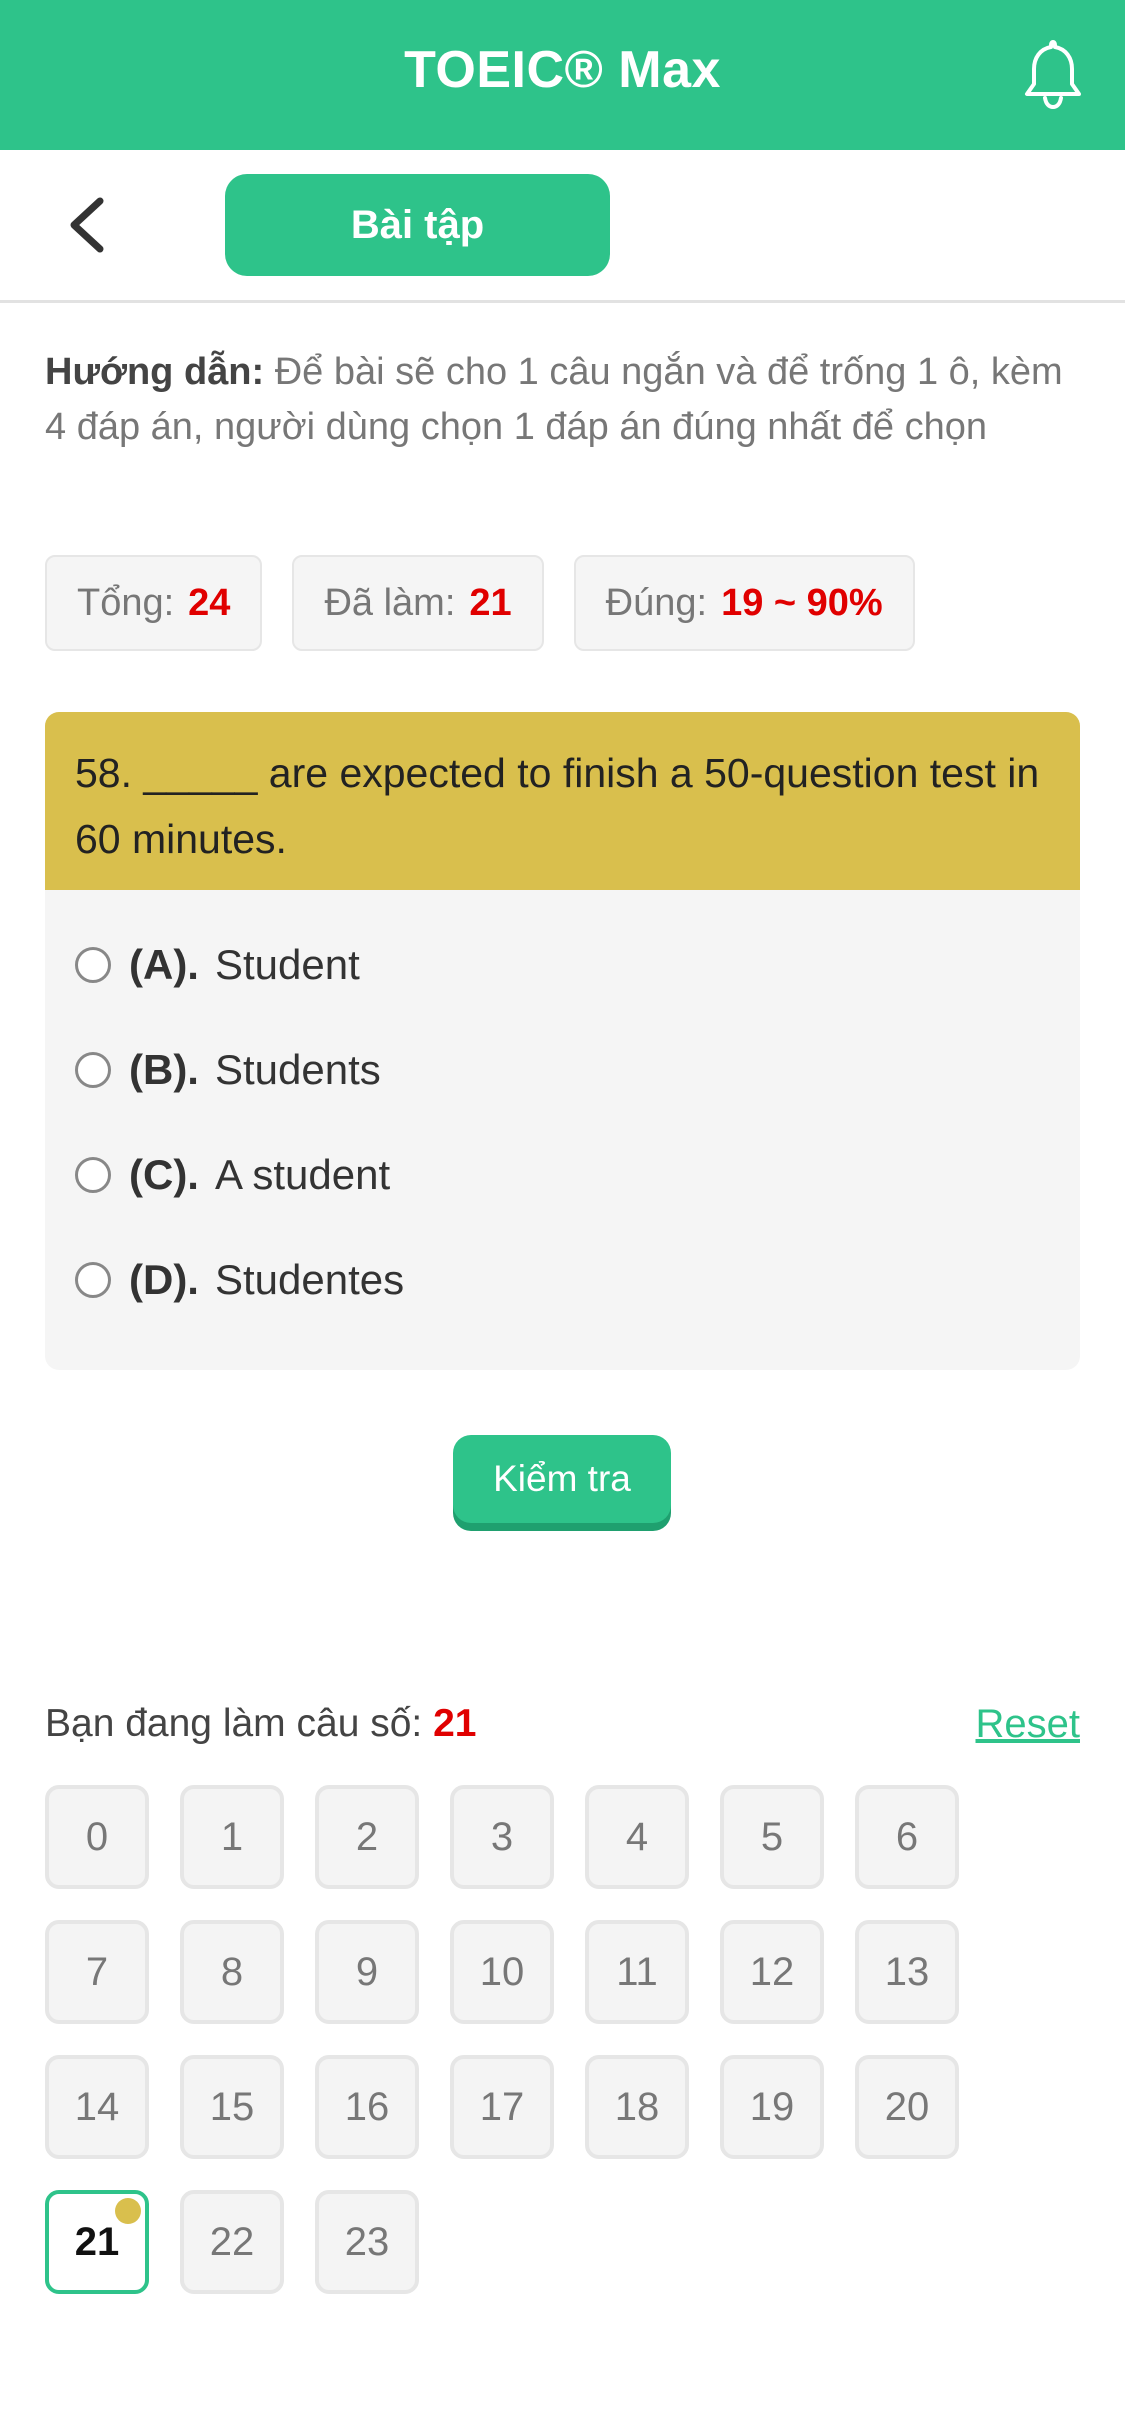 The image size is (1125, 2436). What do you see at coordinates (164, 1279) in the screenshot?
I see `option-letter: (D).` at bounding box center [164, 1279].